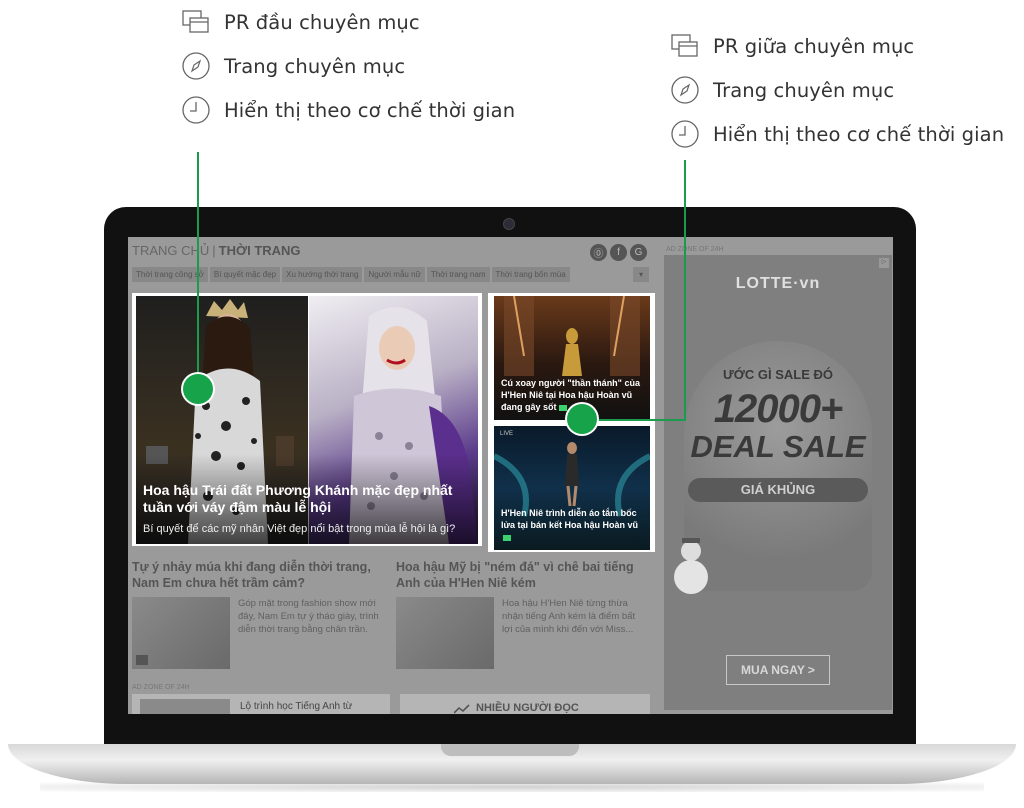 The height and width of the screenshot is (808, 1024). I want to click on google-plus-icon: G, so click(638, 252).